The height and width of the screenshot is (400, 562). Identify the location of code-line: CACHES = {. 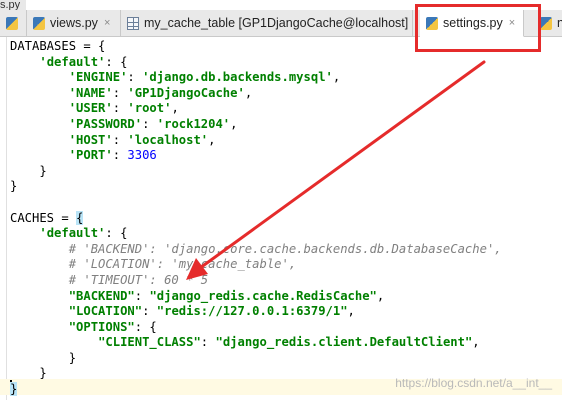
(47, 217).